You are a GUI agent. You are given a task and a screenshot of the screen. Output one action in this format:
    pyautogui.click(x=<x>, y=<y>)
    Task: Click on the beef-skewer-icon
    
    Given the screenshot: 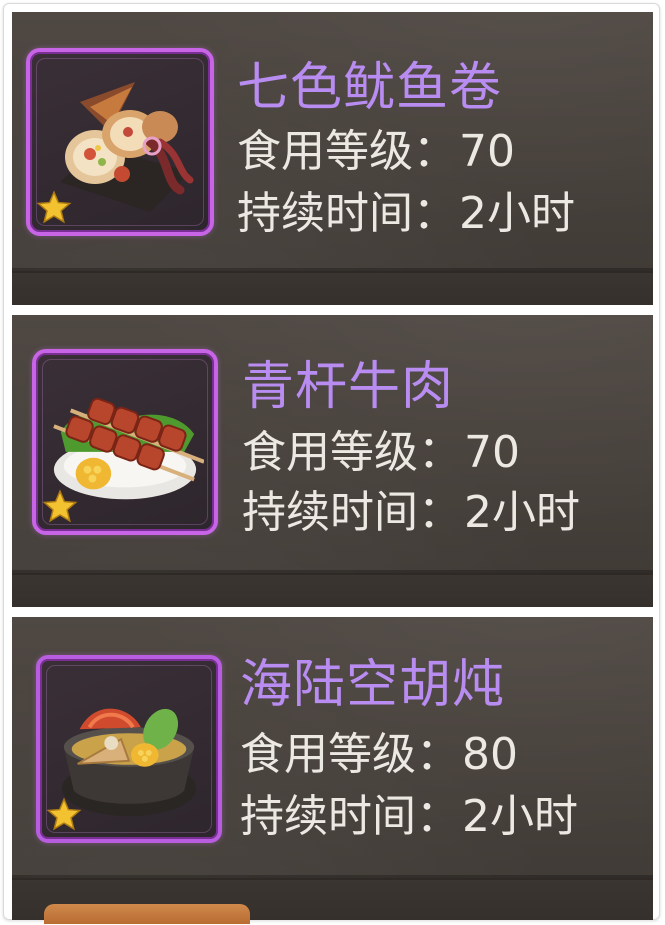 What is the action you would take?
    pyautogui.click(x=125, y=442)
    